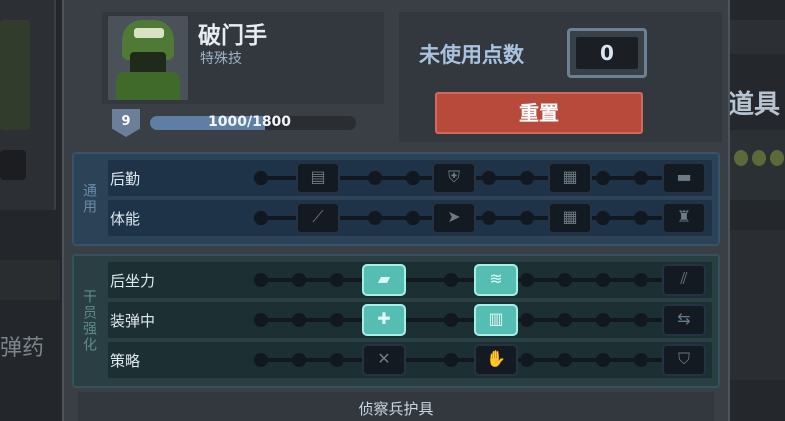 The width and height of the screenshot is (785, 421). I want to click on speed-arrow-icon: ➤, so click(454, 216).